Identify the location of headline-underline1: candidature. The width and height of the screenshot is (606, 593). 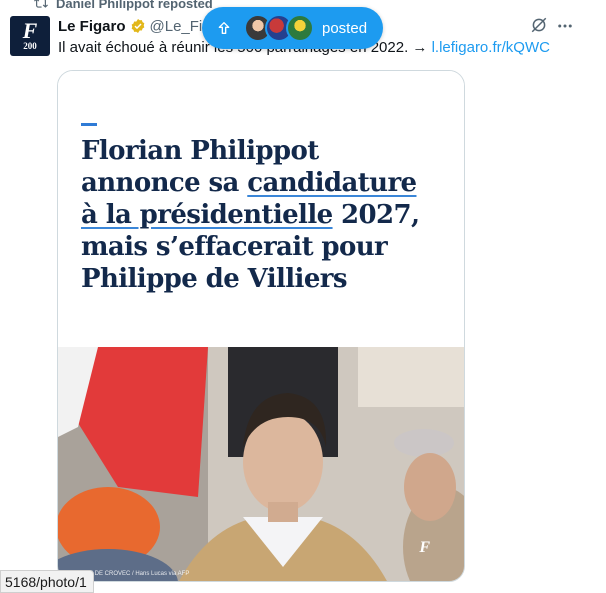
(332, 183).